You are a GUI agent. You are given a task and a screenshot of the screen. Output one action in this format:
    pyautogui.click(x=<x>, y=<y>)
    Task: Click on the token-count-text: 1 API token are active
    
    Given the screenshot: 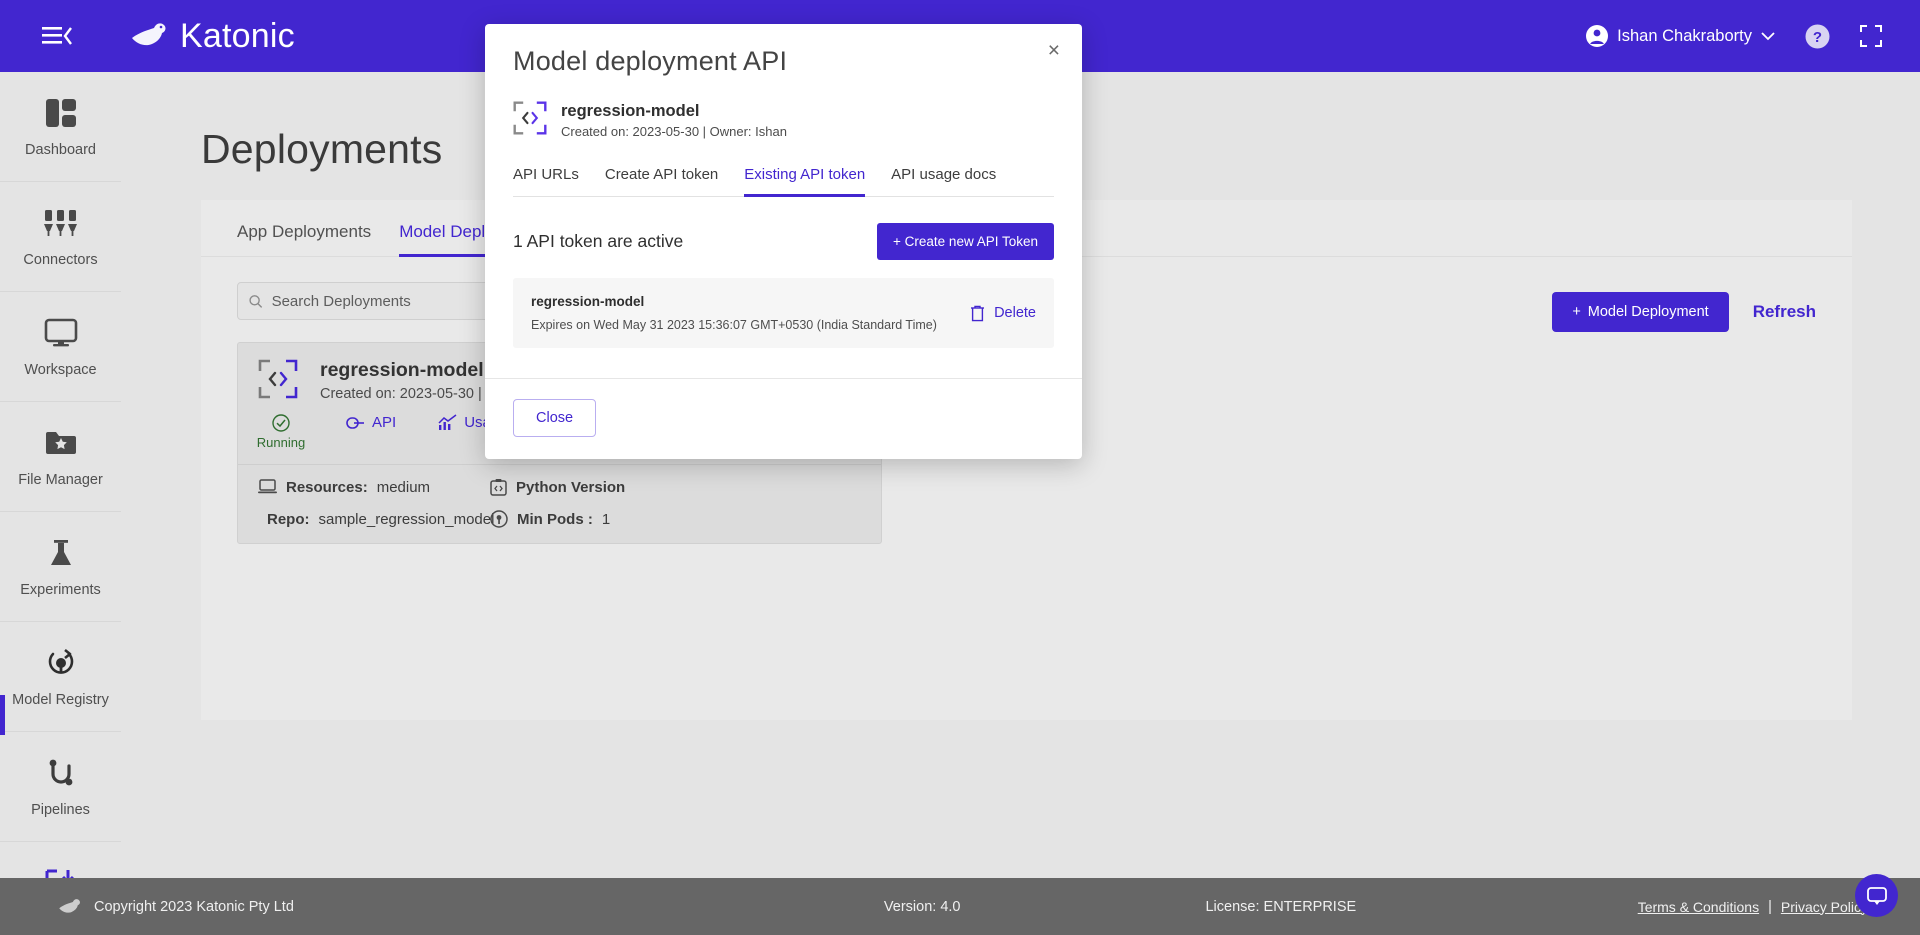 What is the action you would take?
    pyautogui.click(x=598, y=241)
    